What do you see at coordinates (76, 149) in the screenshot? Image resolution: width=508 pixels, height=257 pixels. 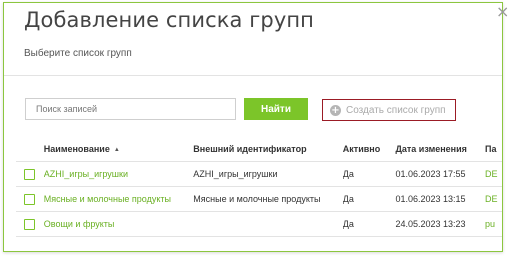 I see `column-header-name-label: Наименование` at bounding box center [76, 149].